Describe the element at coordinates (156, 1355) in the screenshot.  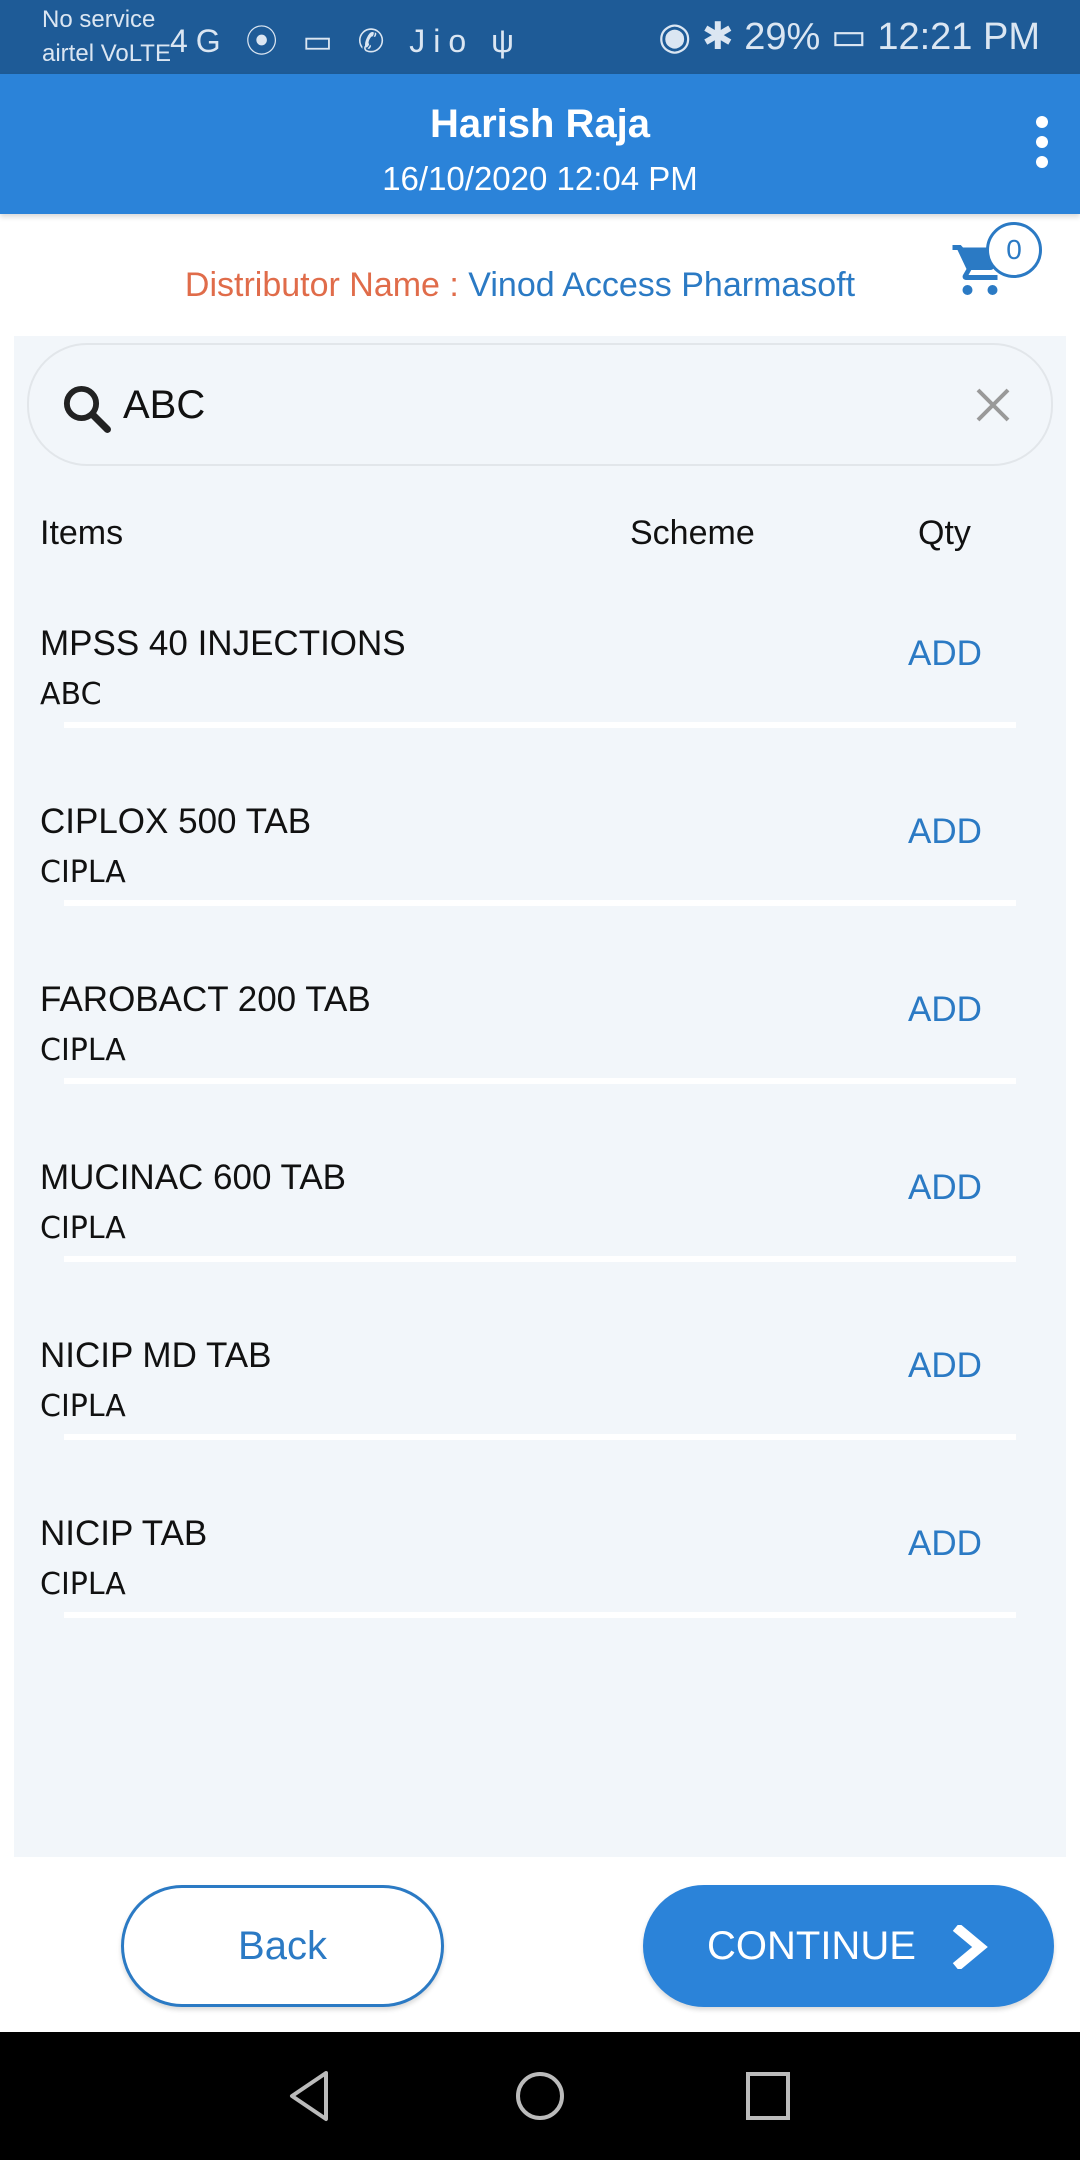
I see `item-name: NICIP MD TAB` at that location.